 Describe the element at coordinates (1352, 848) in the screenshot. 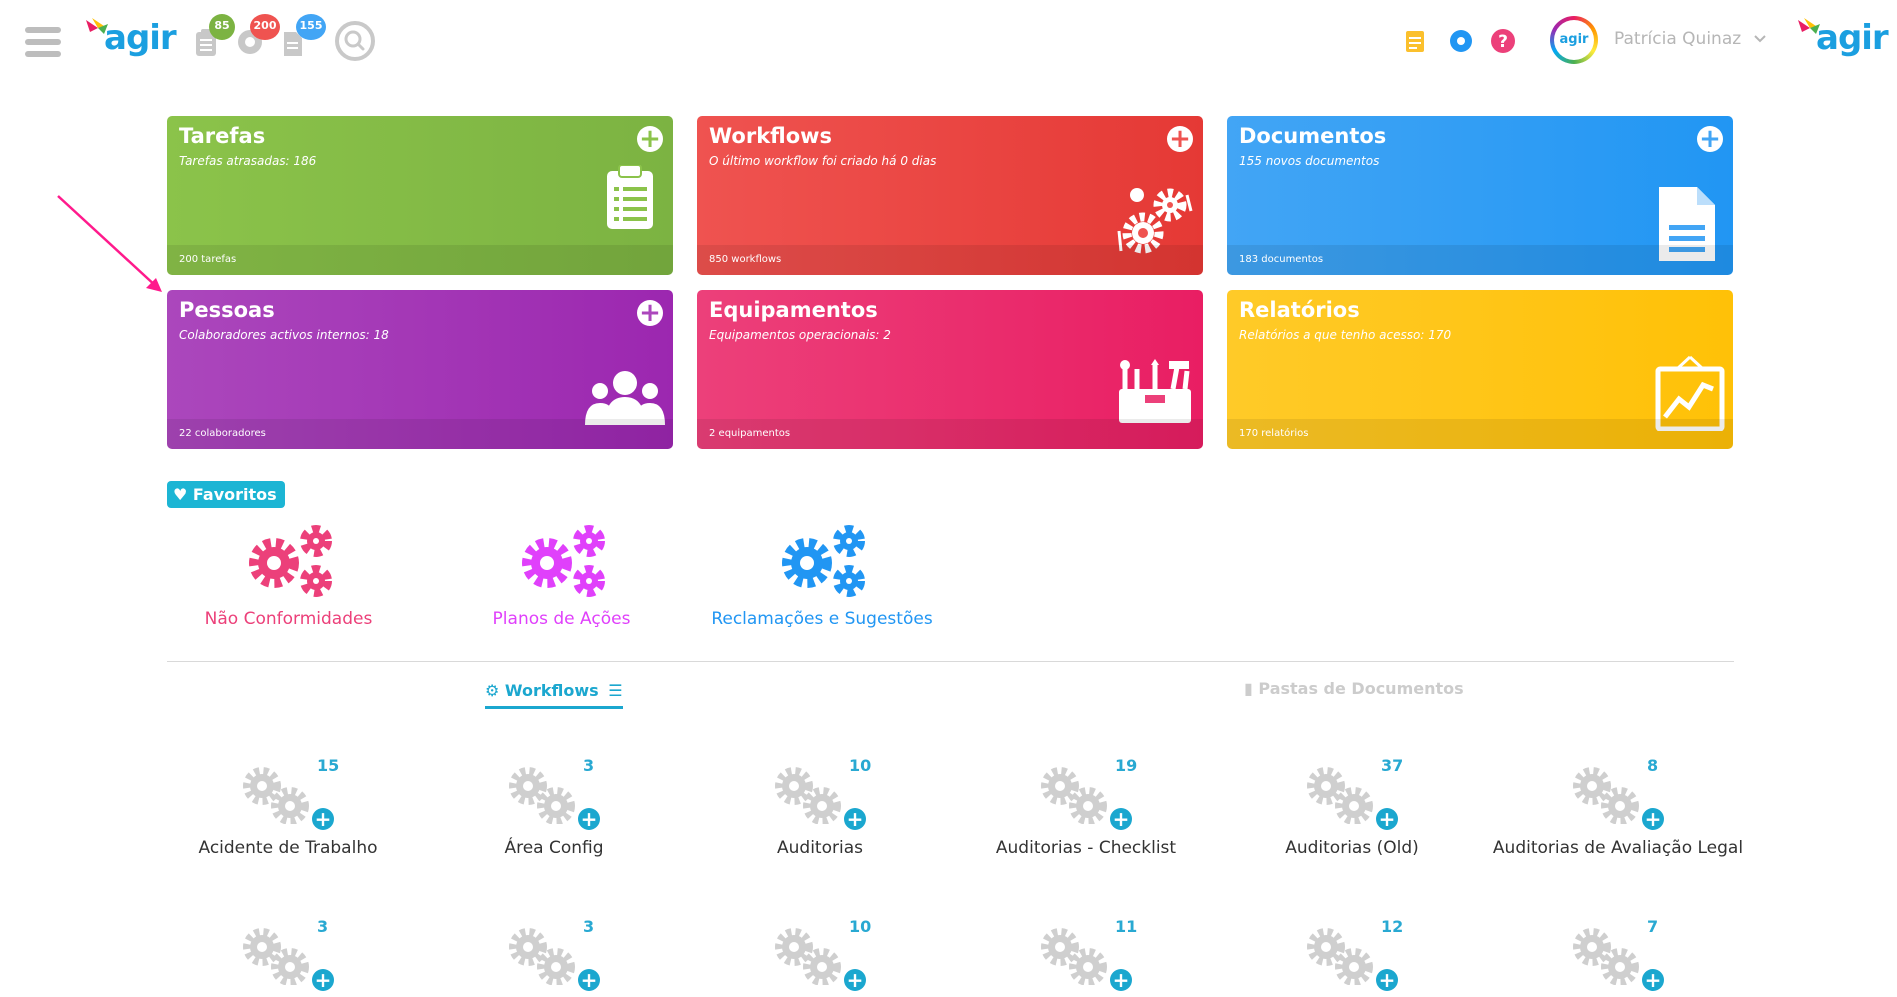

I see `workflow-name: Auditorias (Old)` at that location.